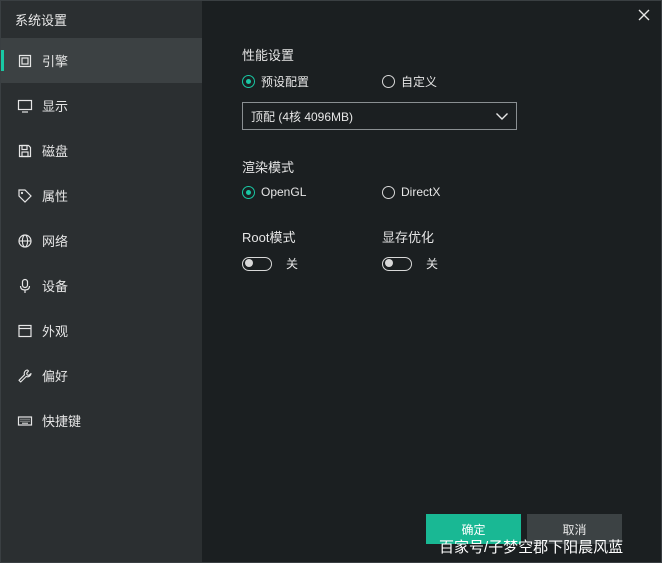 This screenshot has width=662, height=563. I want to click on directx-radio: DirectX, so click(411, 192).